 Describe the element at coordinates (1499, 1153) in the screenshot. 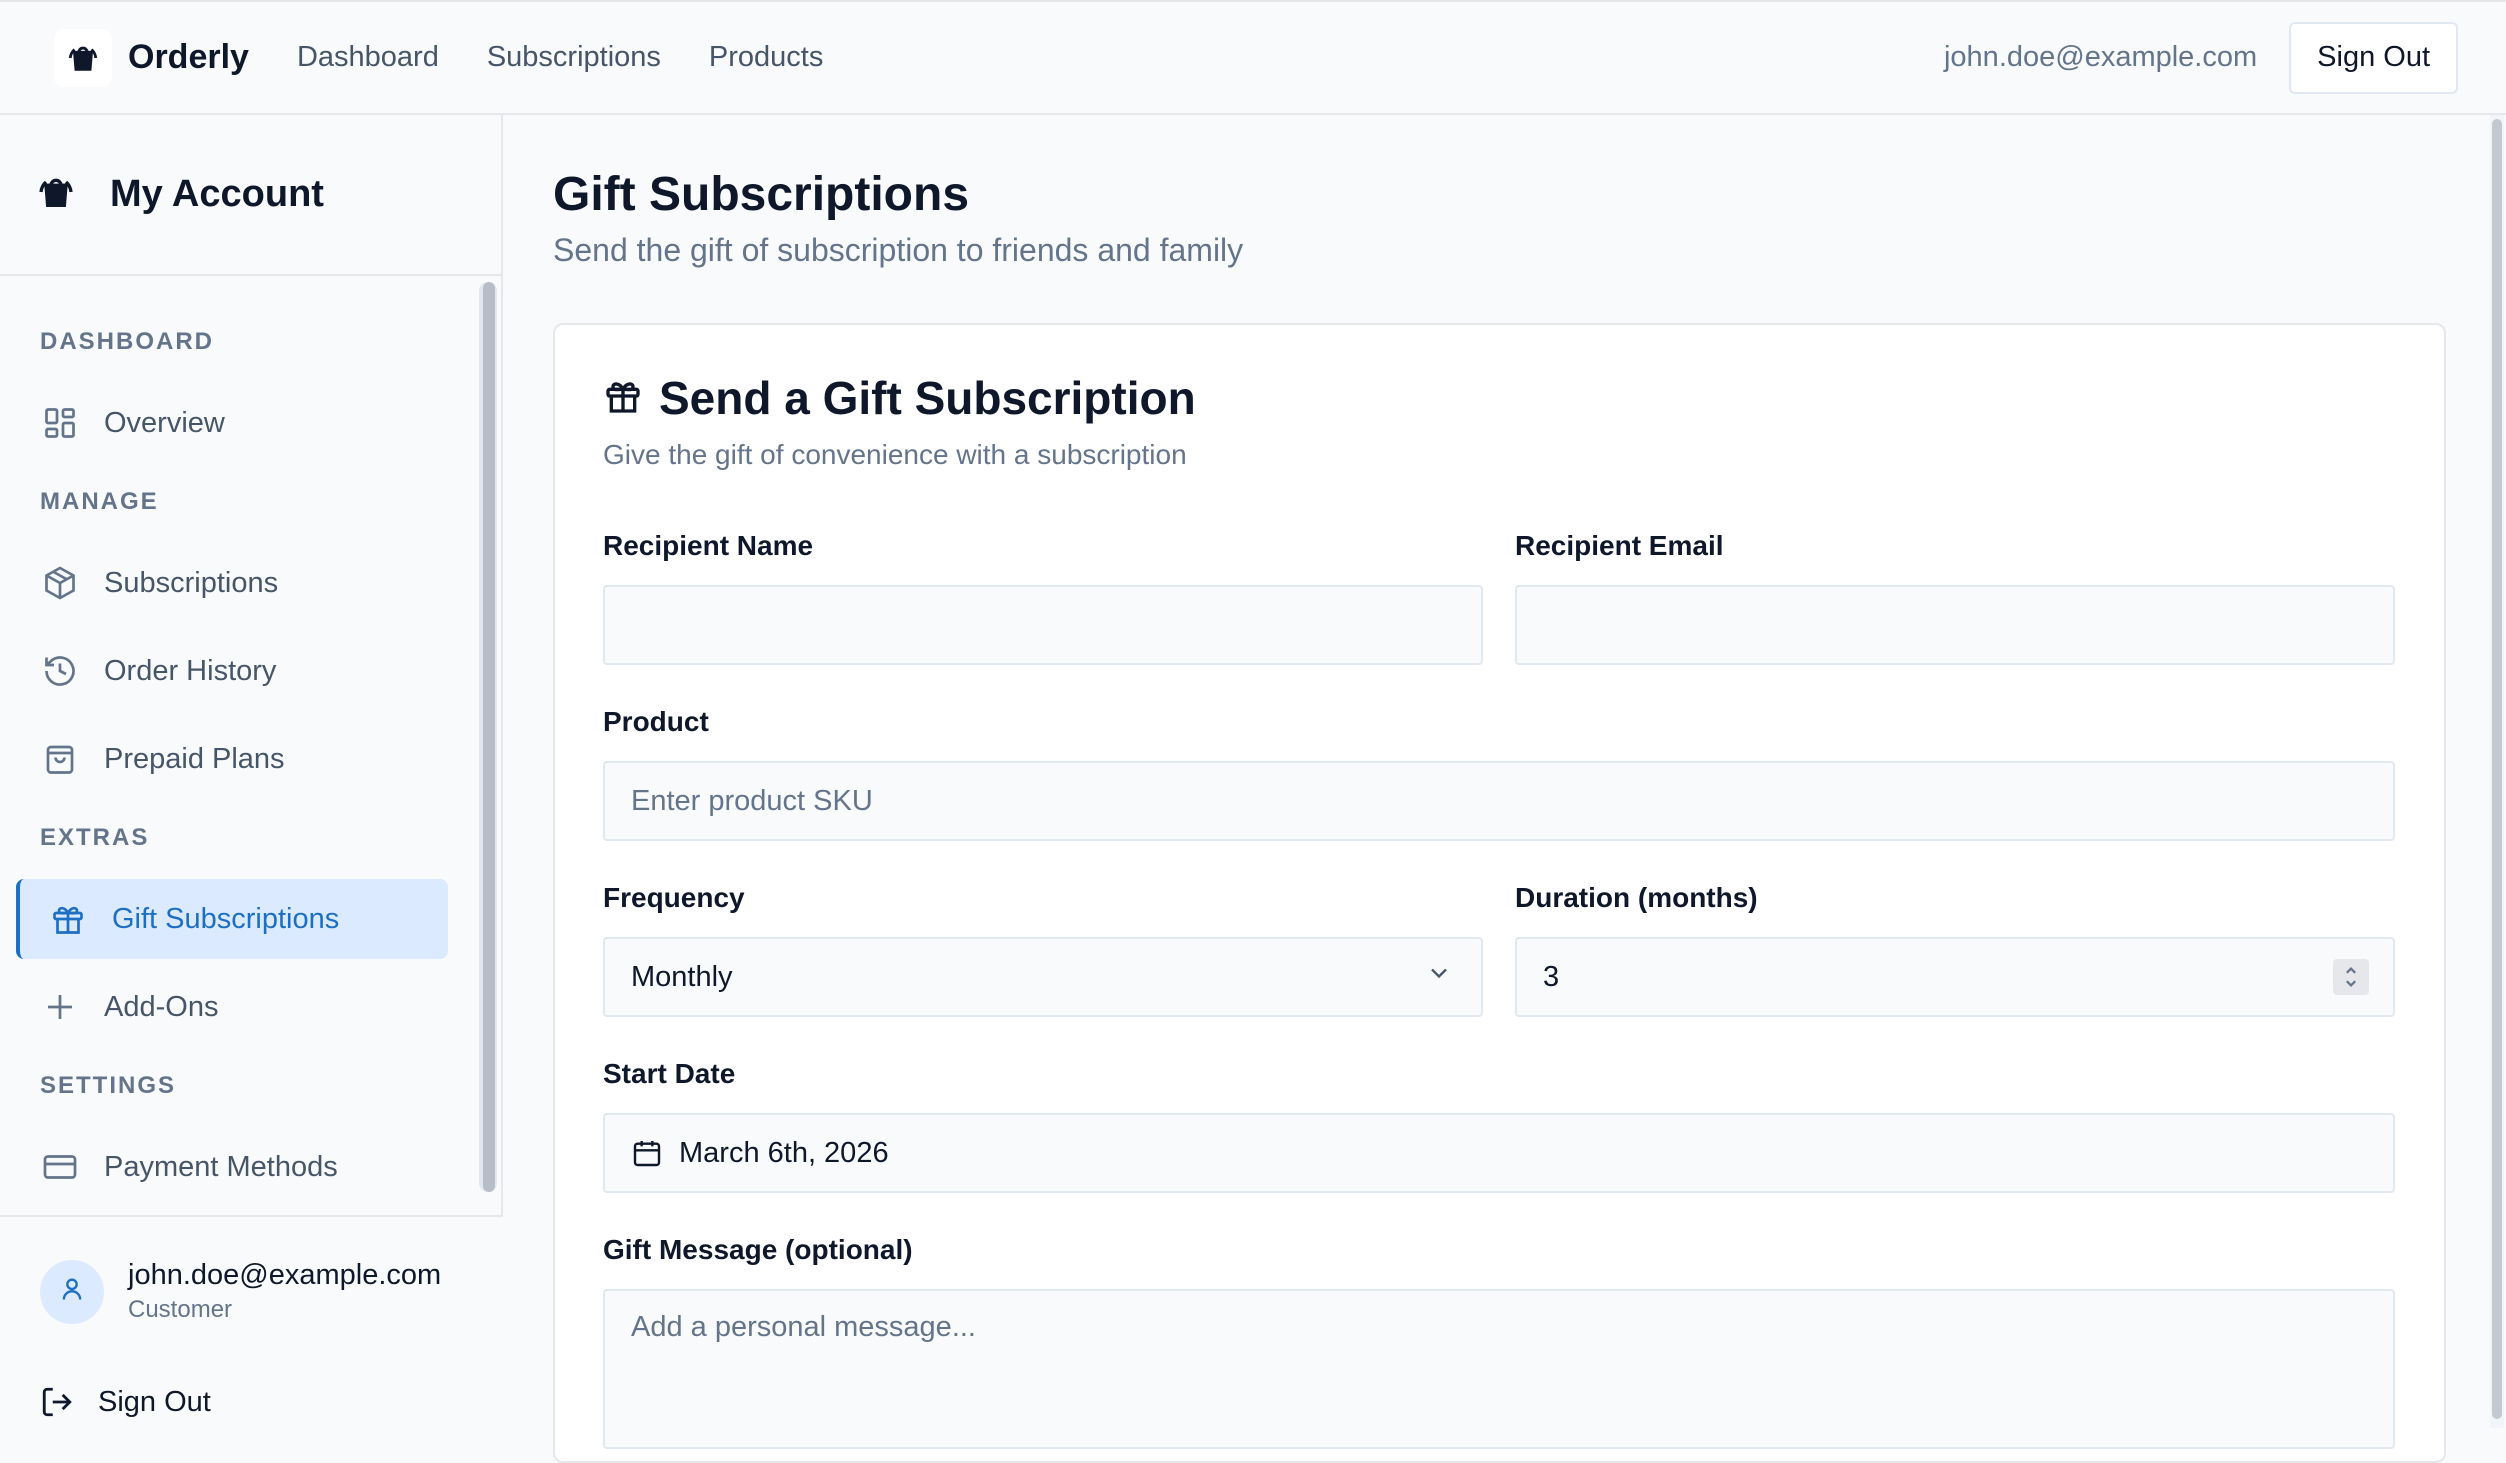

I see `start-date-picker: March 6th, 2026` at that location.